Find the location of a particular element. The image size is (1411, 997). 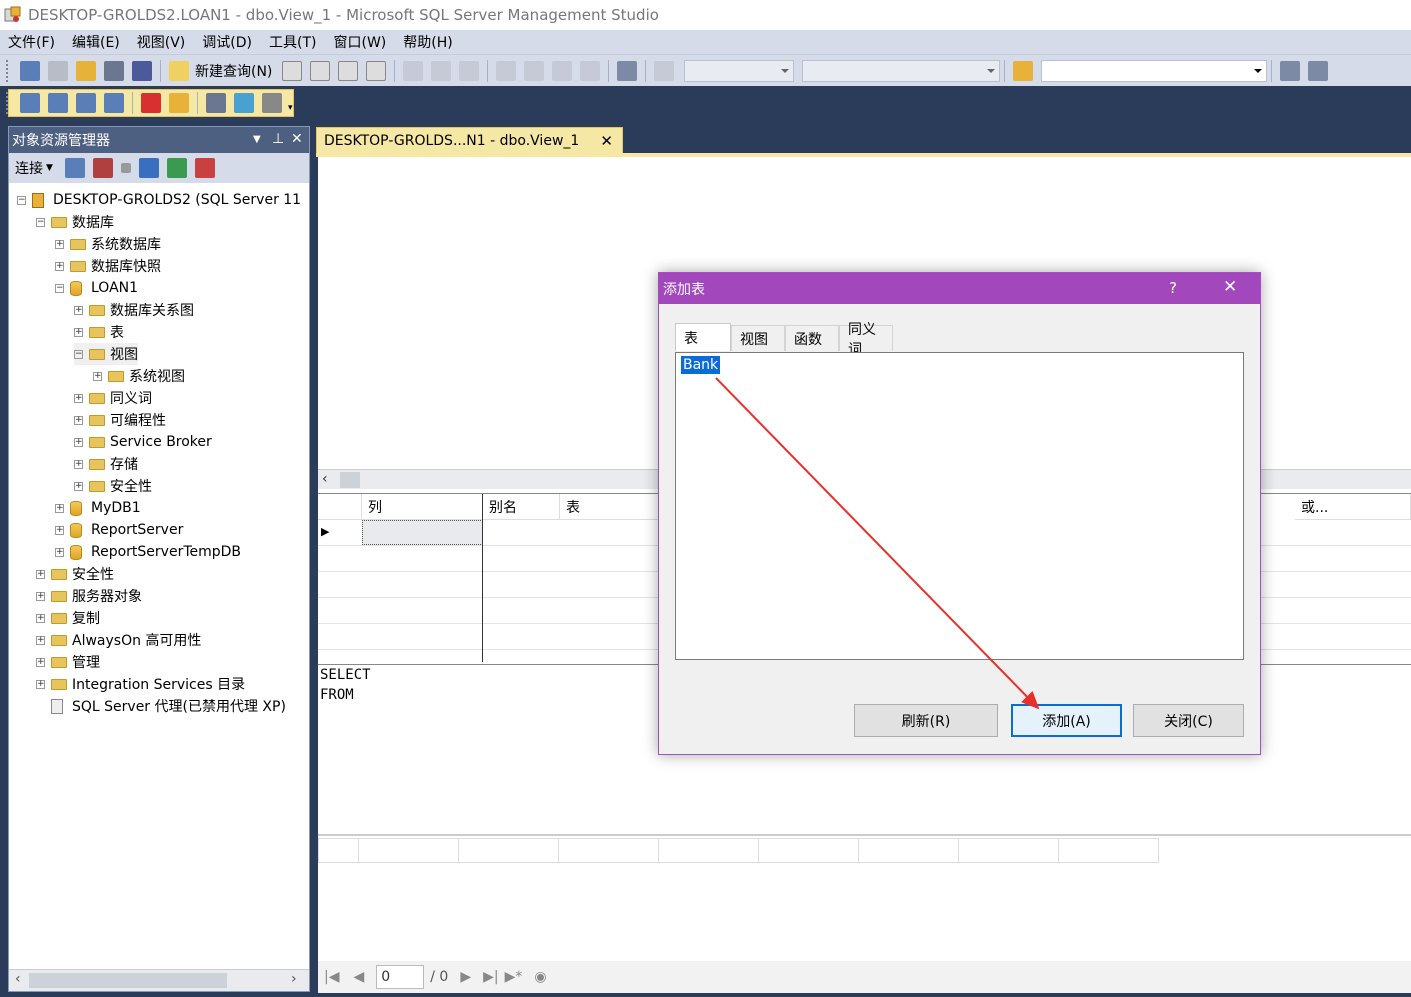

show-criteria-pane-icon is located at coordinates (58, 102).